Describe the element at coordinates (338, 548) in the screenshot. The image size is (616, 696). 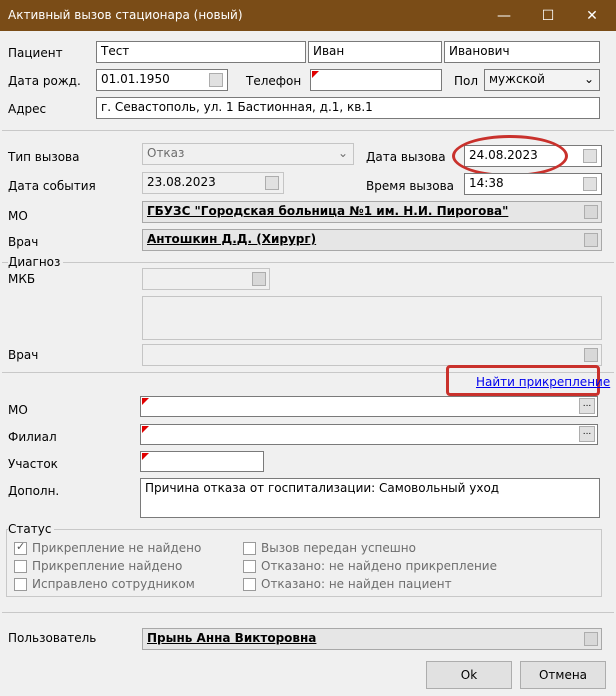
I see `status-label: Вызов передан успешно` at that location.